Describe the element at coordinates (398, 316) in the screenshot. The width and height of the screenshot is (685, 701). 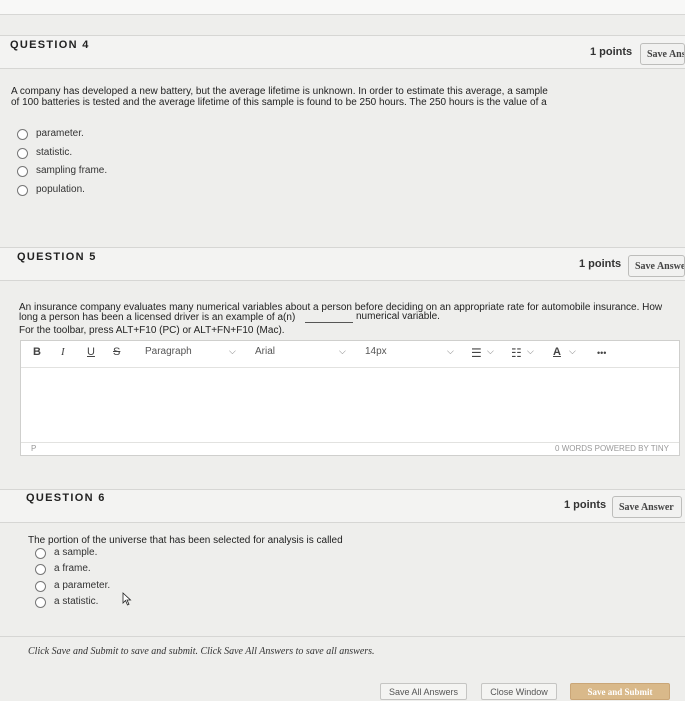
I see `question-5-blank-answer: numerical variable.` at that location.